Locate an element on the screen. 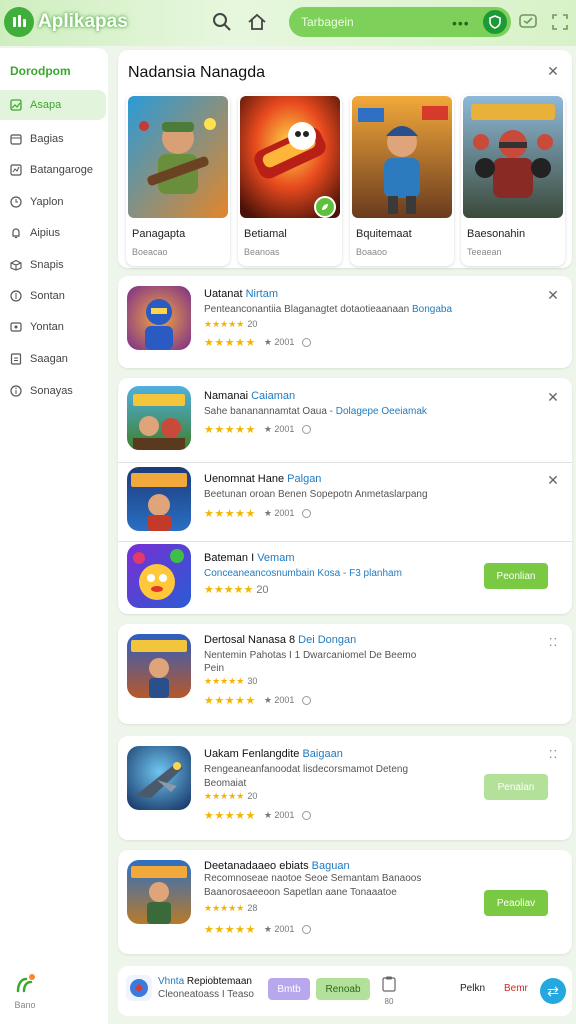 Image resolution: width=576 pixels, height=1024 pixels. game-name: Betiamal is located at coordinates (265, 234).